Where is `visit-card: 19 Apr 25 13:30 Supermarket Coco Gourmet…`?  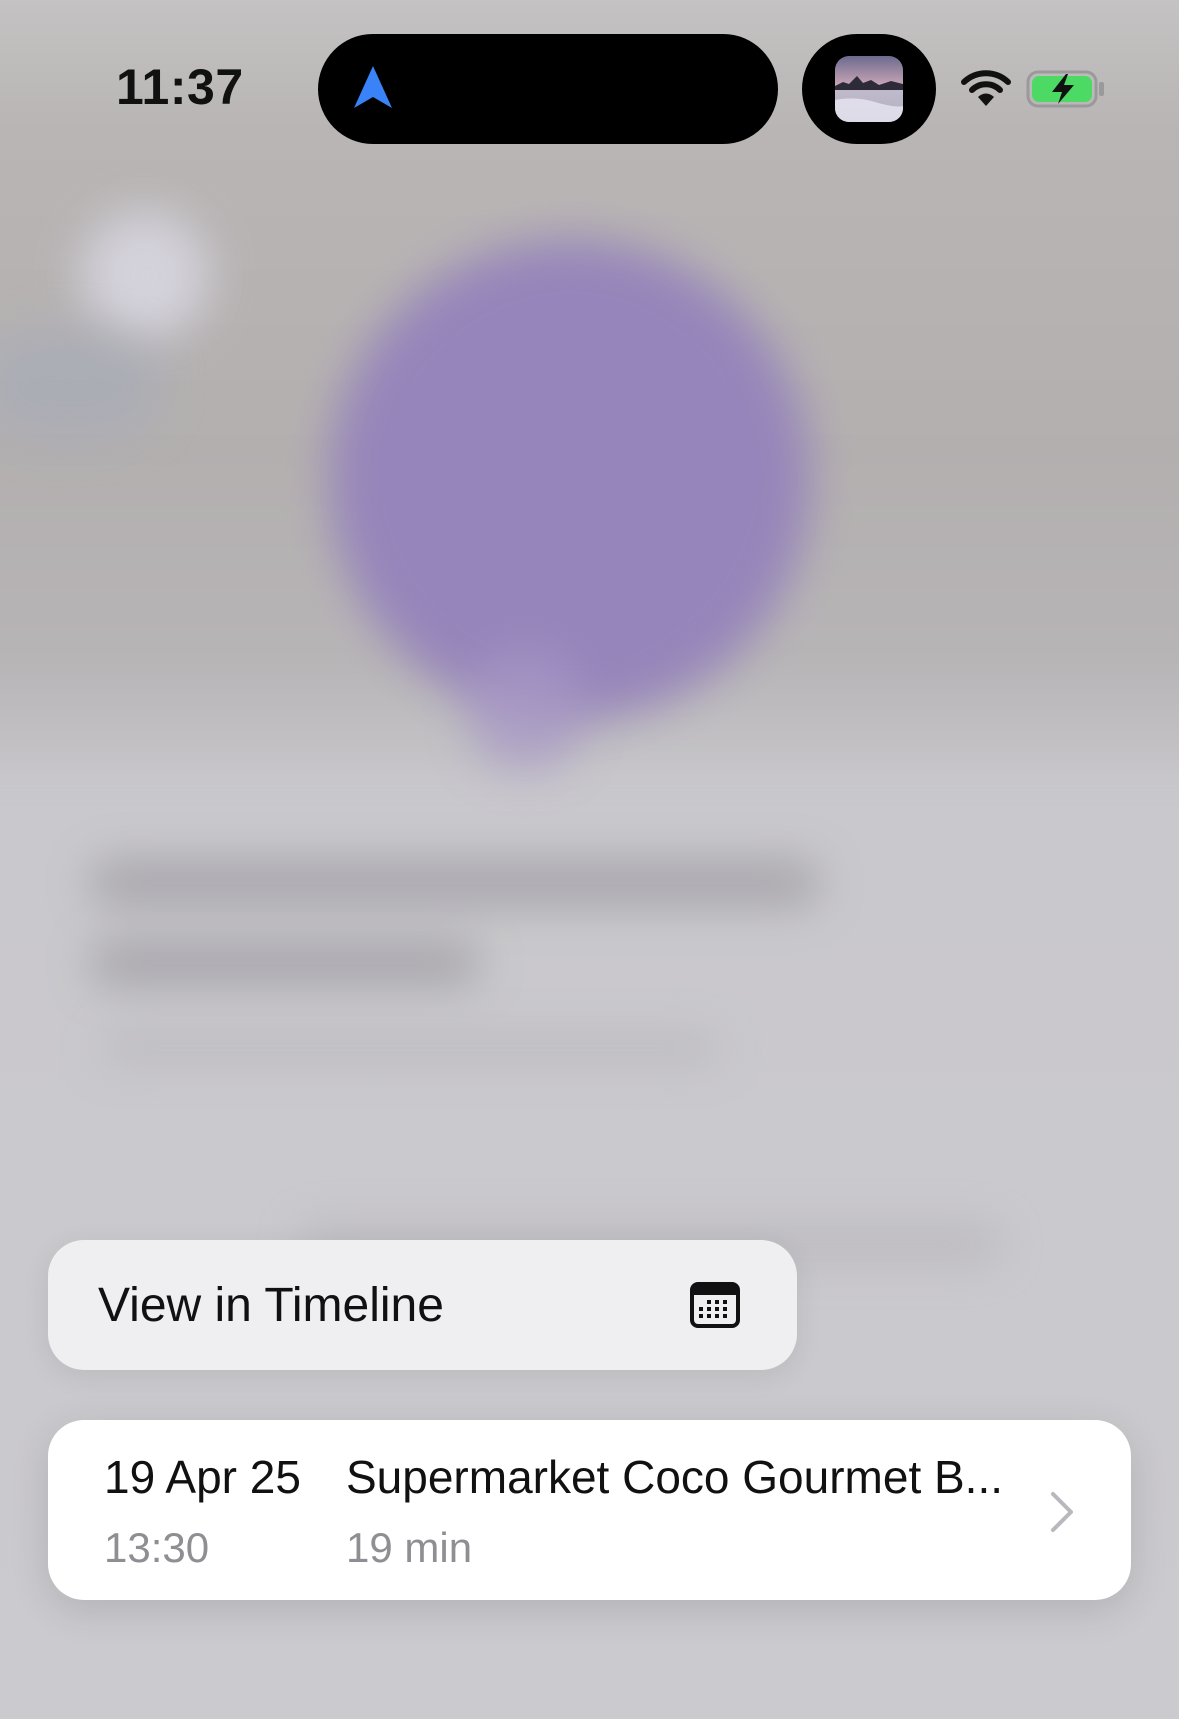
visit-card: 19 Apr 25 13:30 Supermarket Coco Gourmet… is located at coordinates (589, 1510).